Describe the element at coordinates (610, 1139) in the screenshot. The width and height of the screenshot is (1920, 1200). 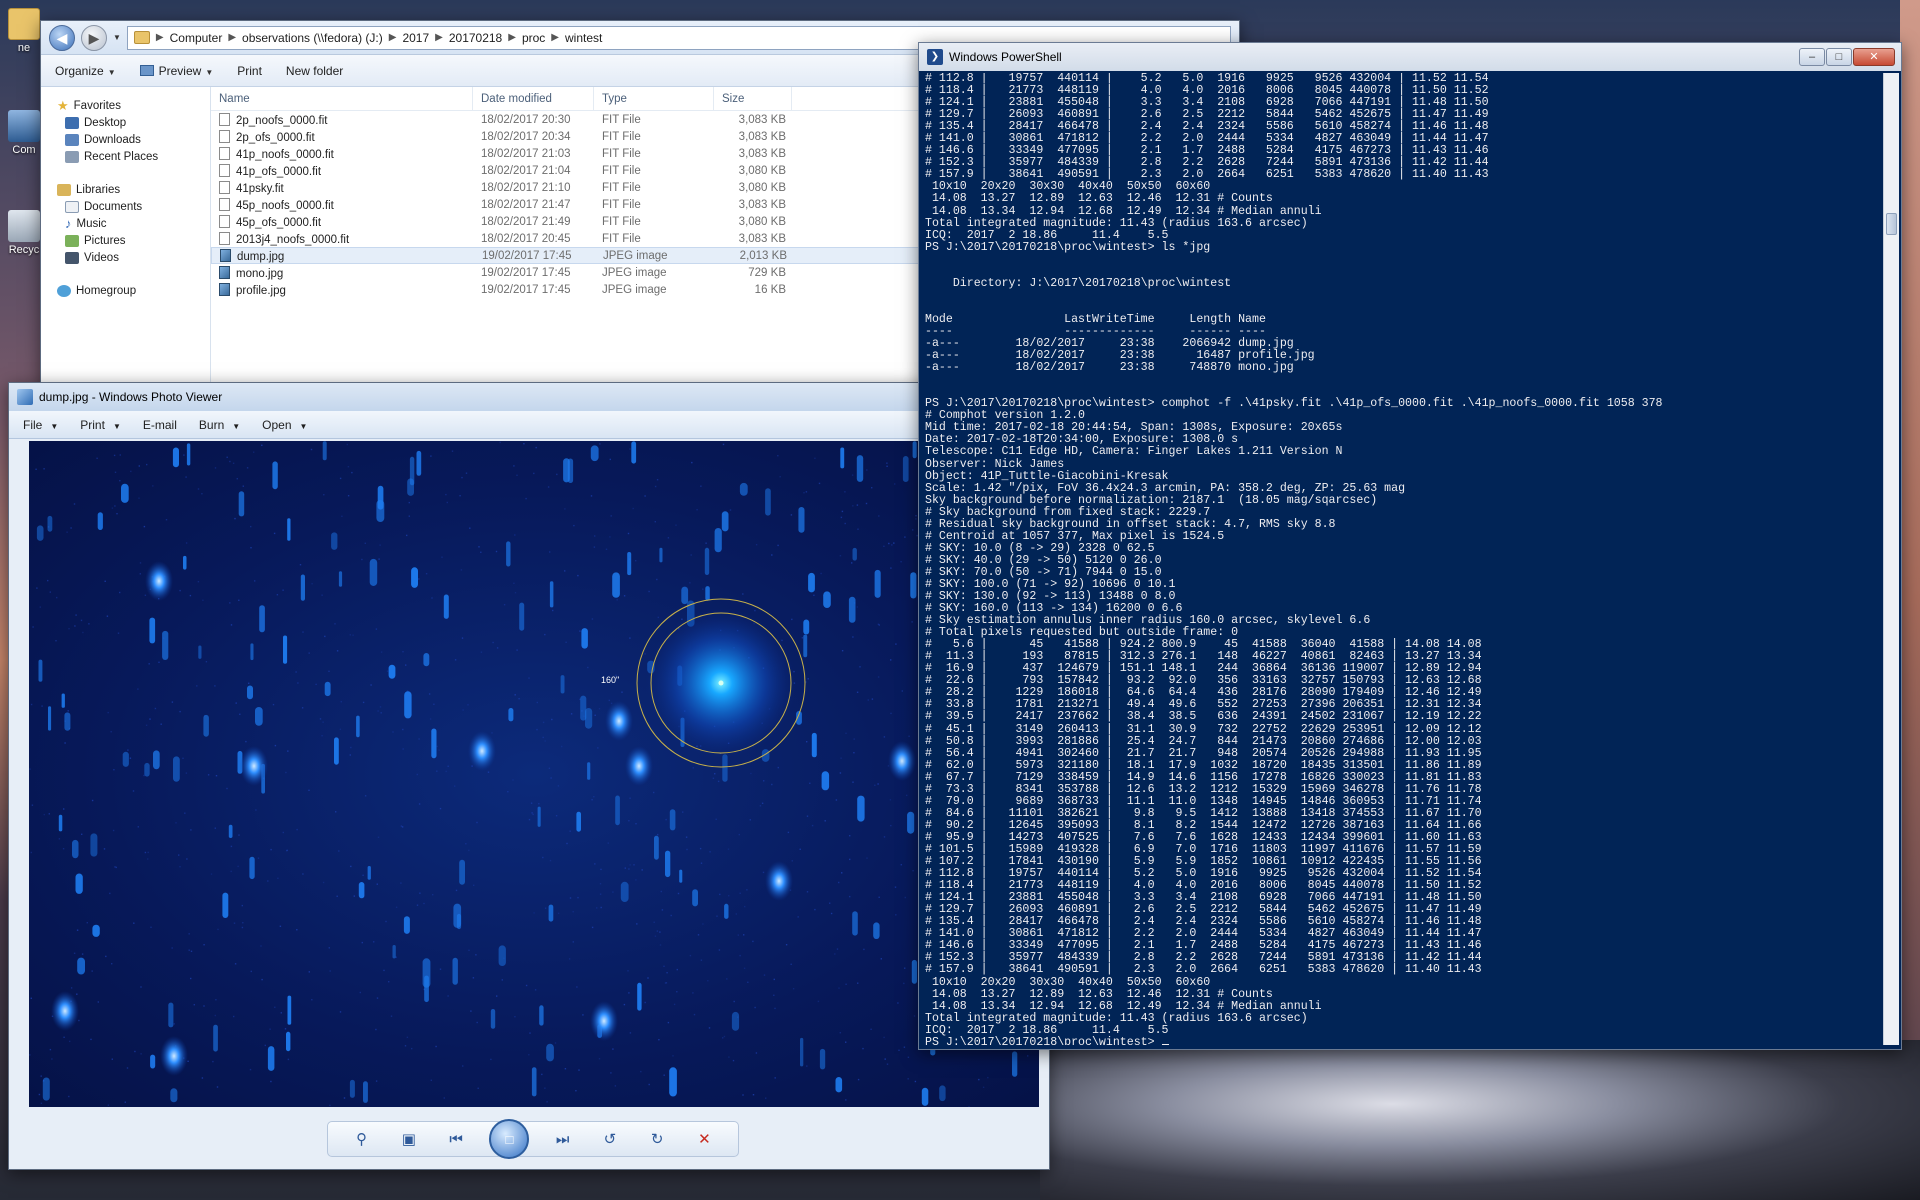
I see `rotate-counterclockwise-icon: ↺` at that location.